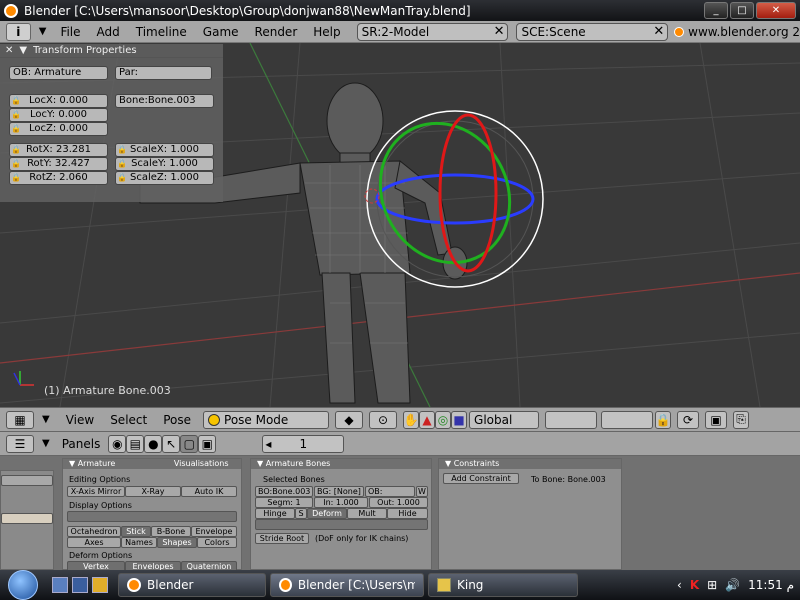 The width and height of the screenshot is (800, 600). What do you see at coordinates (663, 419) in the screenshot?
I see `lock-layers-icon: 🔒` at bounding box center [663, 419].